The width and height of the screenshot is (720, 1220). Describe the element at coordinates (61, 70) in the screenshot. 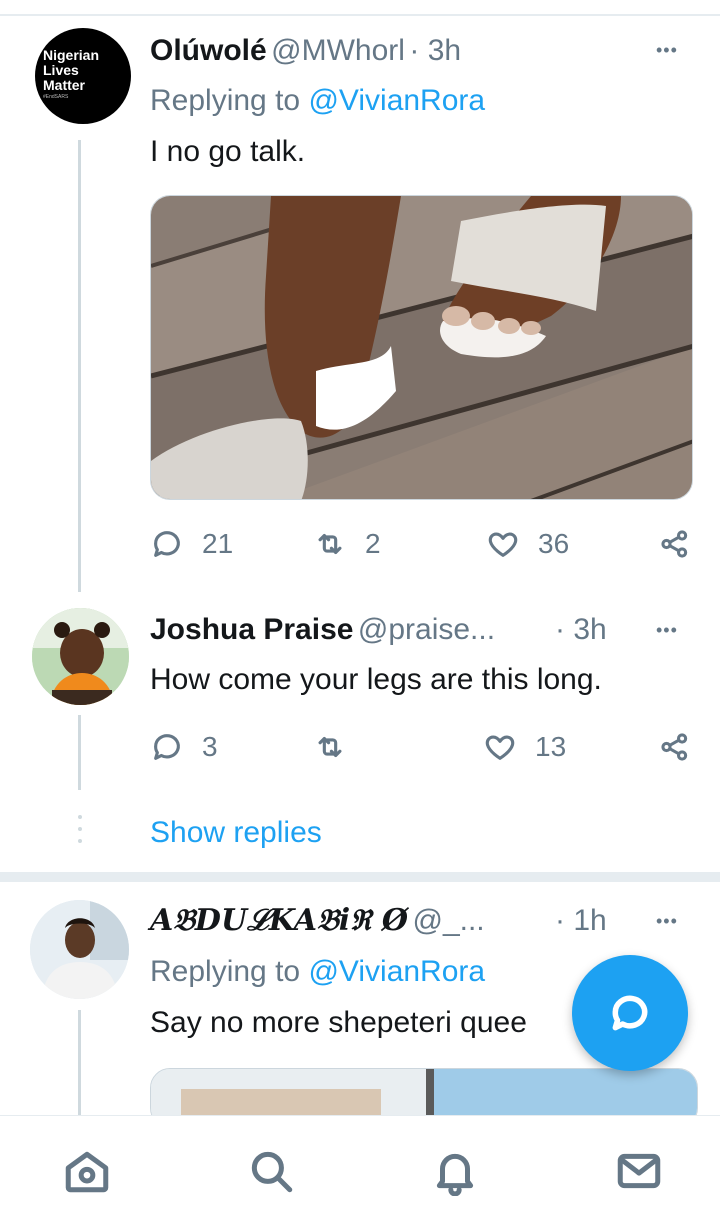

I see `avatar-text-line: Lives` at that location.